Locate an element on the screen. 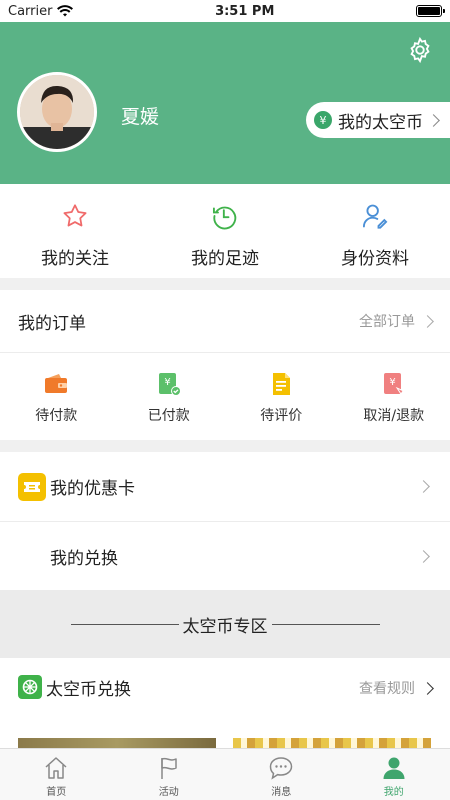 The width and height of the screenshot is (450, 800). orders-title: 我的订单 is located at coordinates (52, 323).